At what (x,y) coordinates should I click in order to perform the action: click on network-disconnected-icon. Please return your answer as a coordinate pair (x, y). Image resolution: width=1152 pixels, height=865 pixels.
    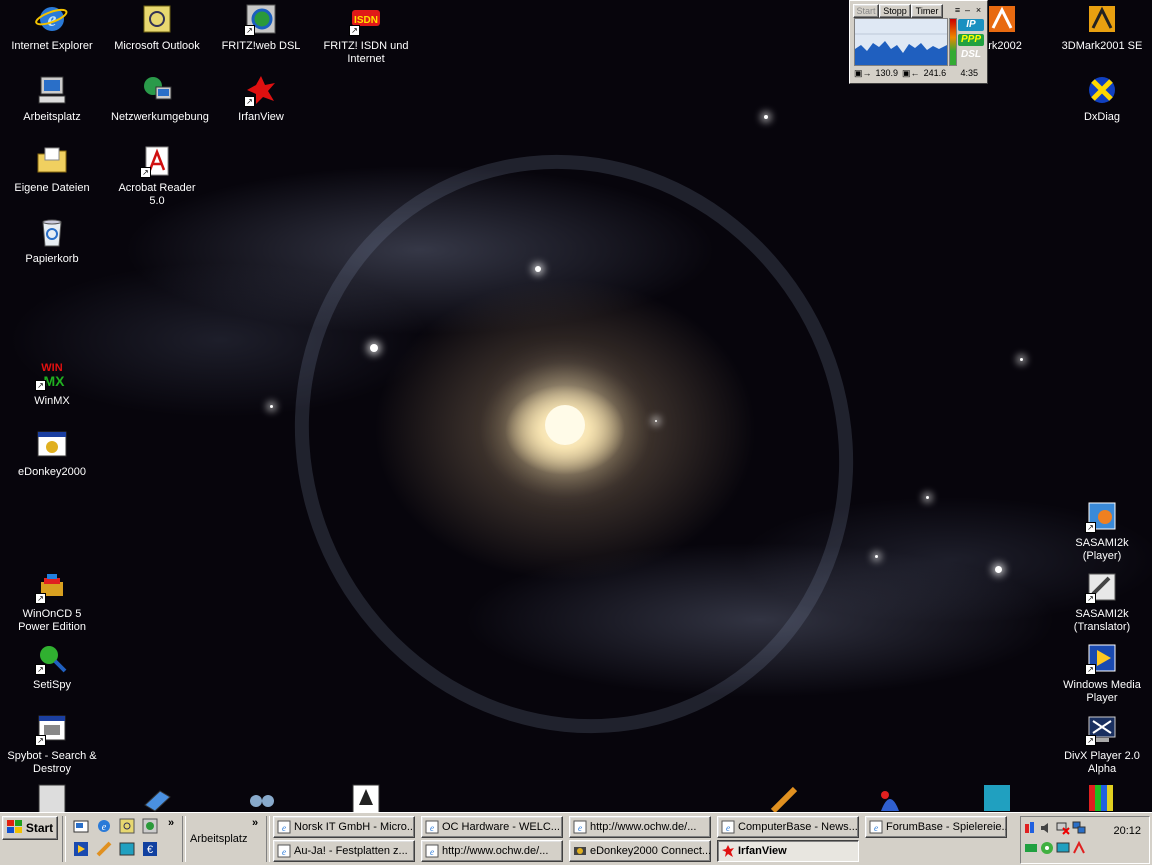
    Looking at the image, I should click on (1063, 828).